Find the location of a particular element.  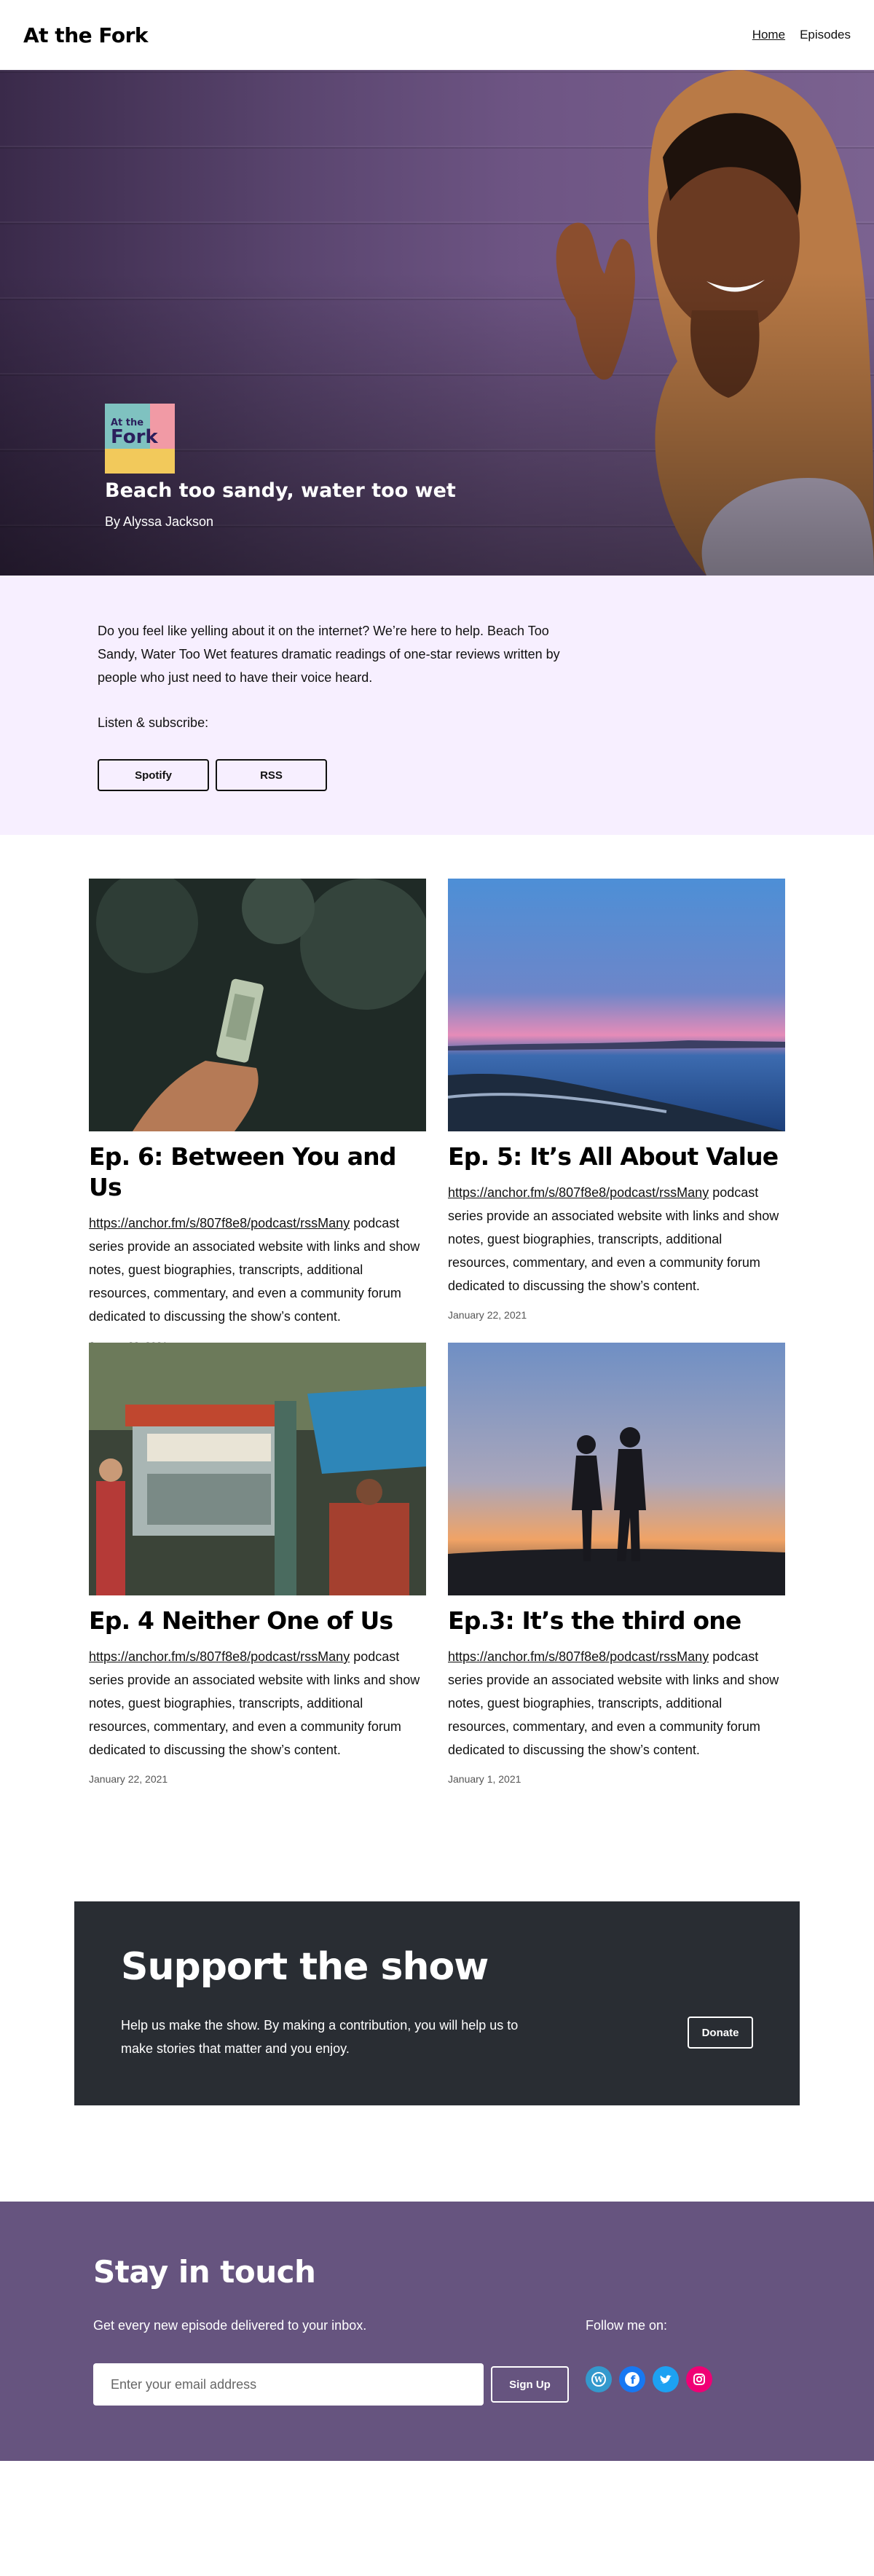

svg-text: f is located at coordinates (633, 2380).